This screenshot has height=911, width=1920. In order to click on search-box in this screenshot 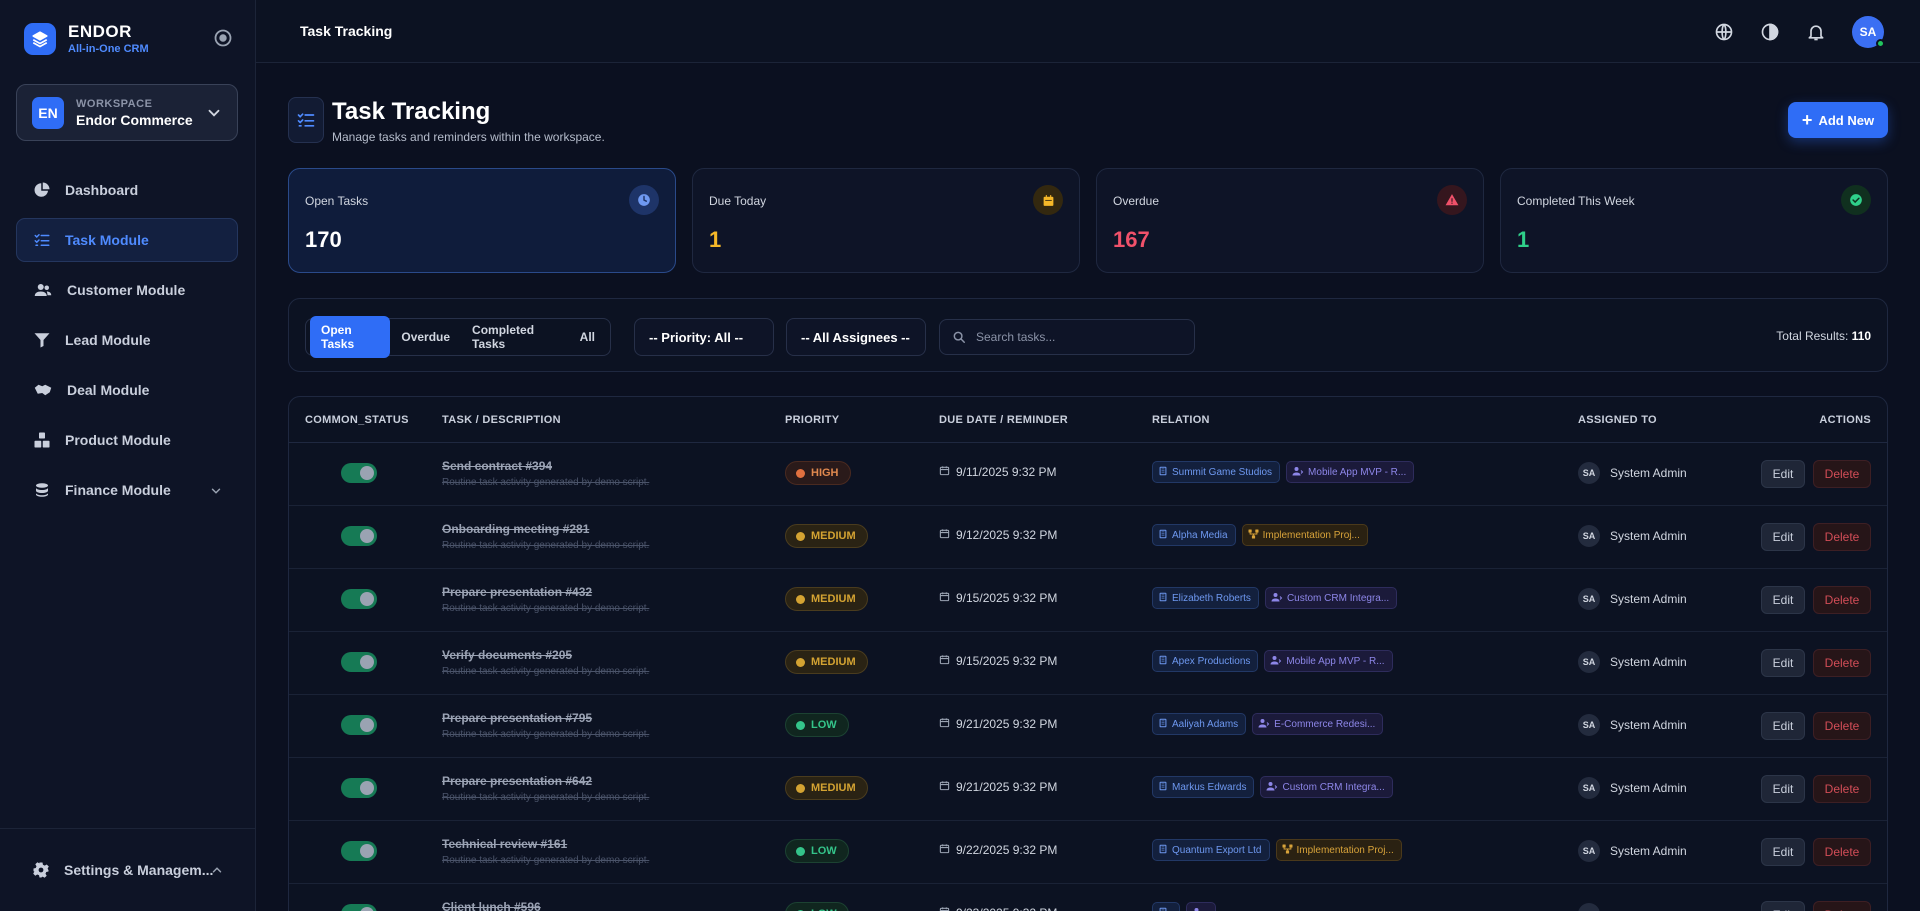, I will do `click(1067, 337)`.